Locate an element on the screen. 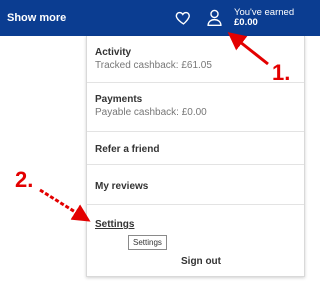 This screenshot has height=281, width=320. menu-item-title: Payments is located at coordinates (119, 99).